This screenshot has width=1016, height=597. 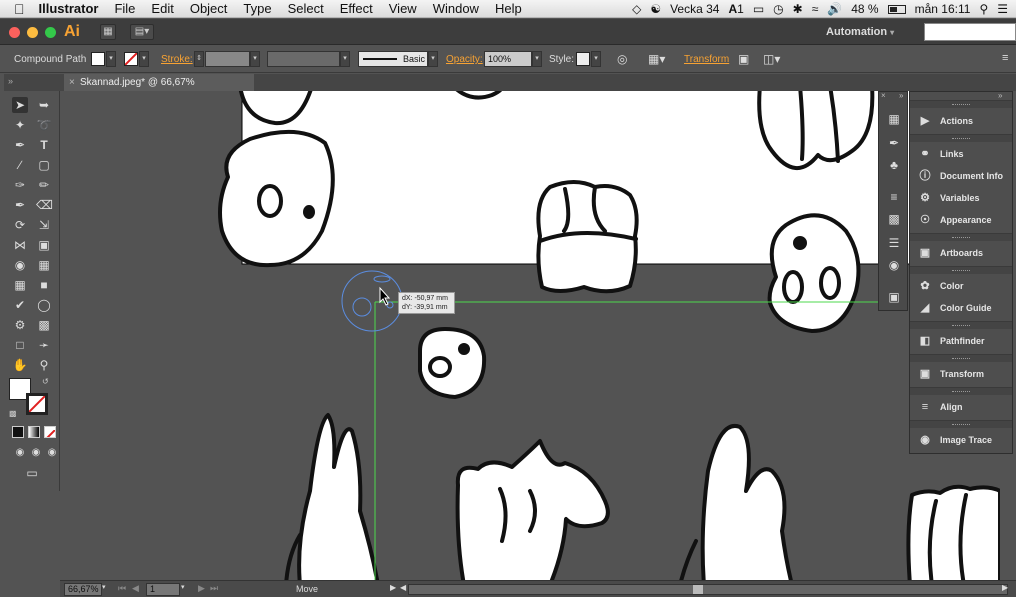 What do you see at coordinates (961, 220) in the screenshot?
I see `panel-appearance: ☉ Appearance` at bounding box center [961, 220].